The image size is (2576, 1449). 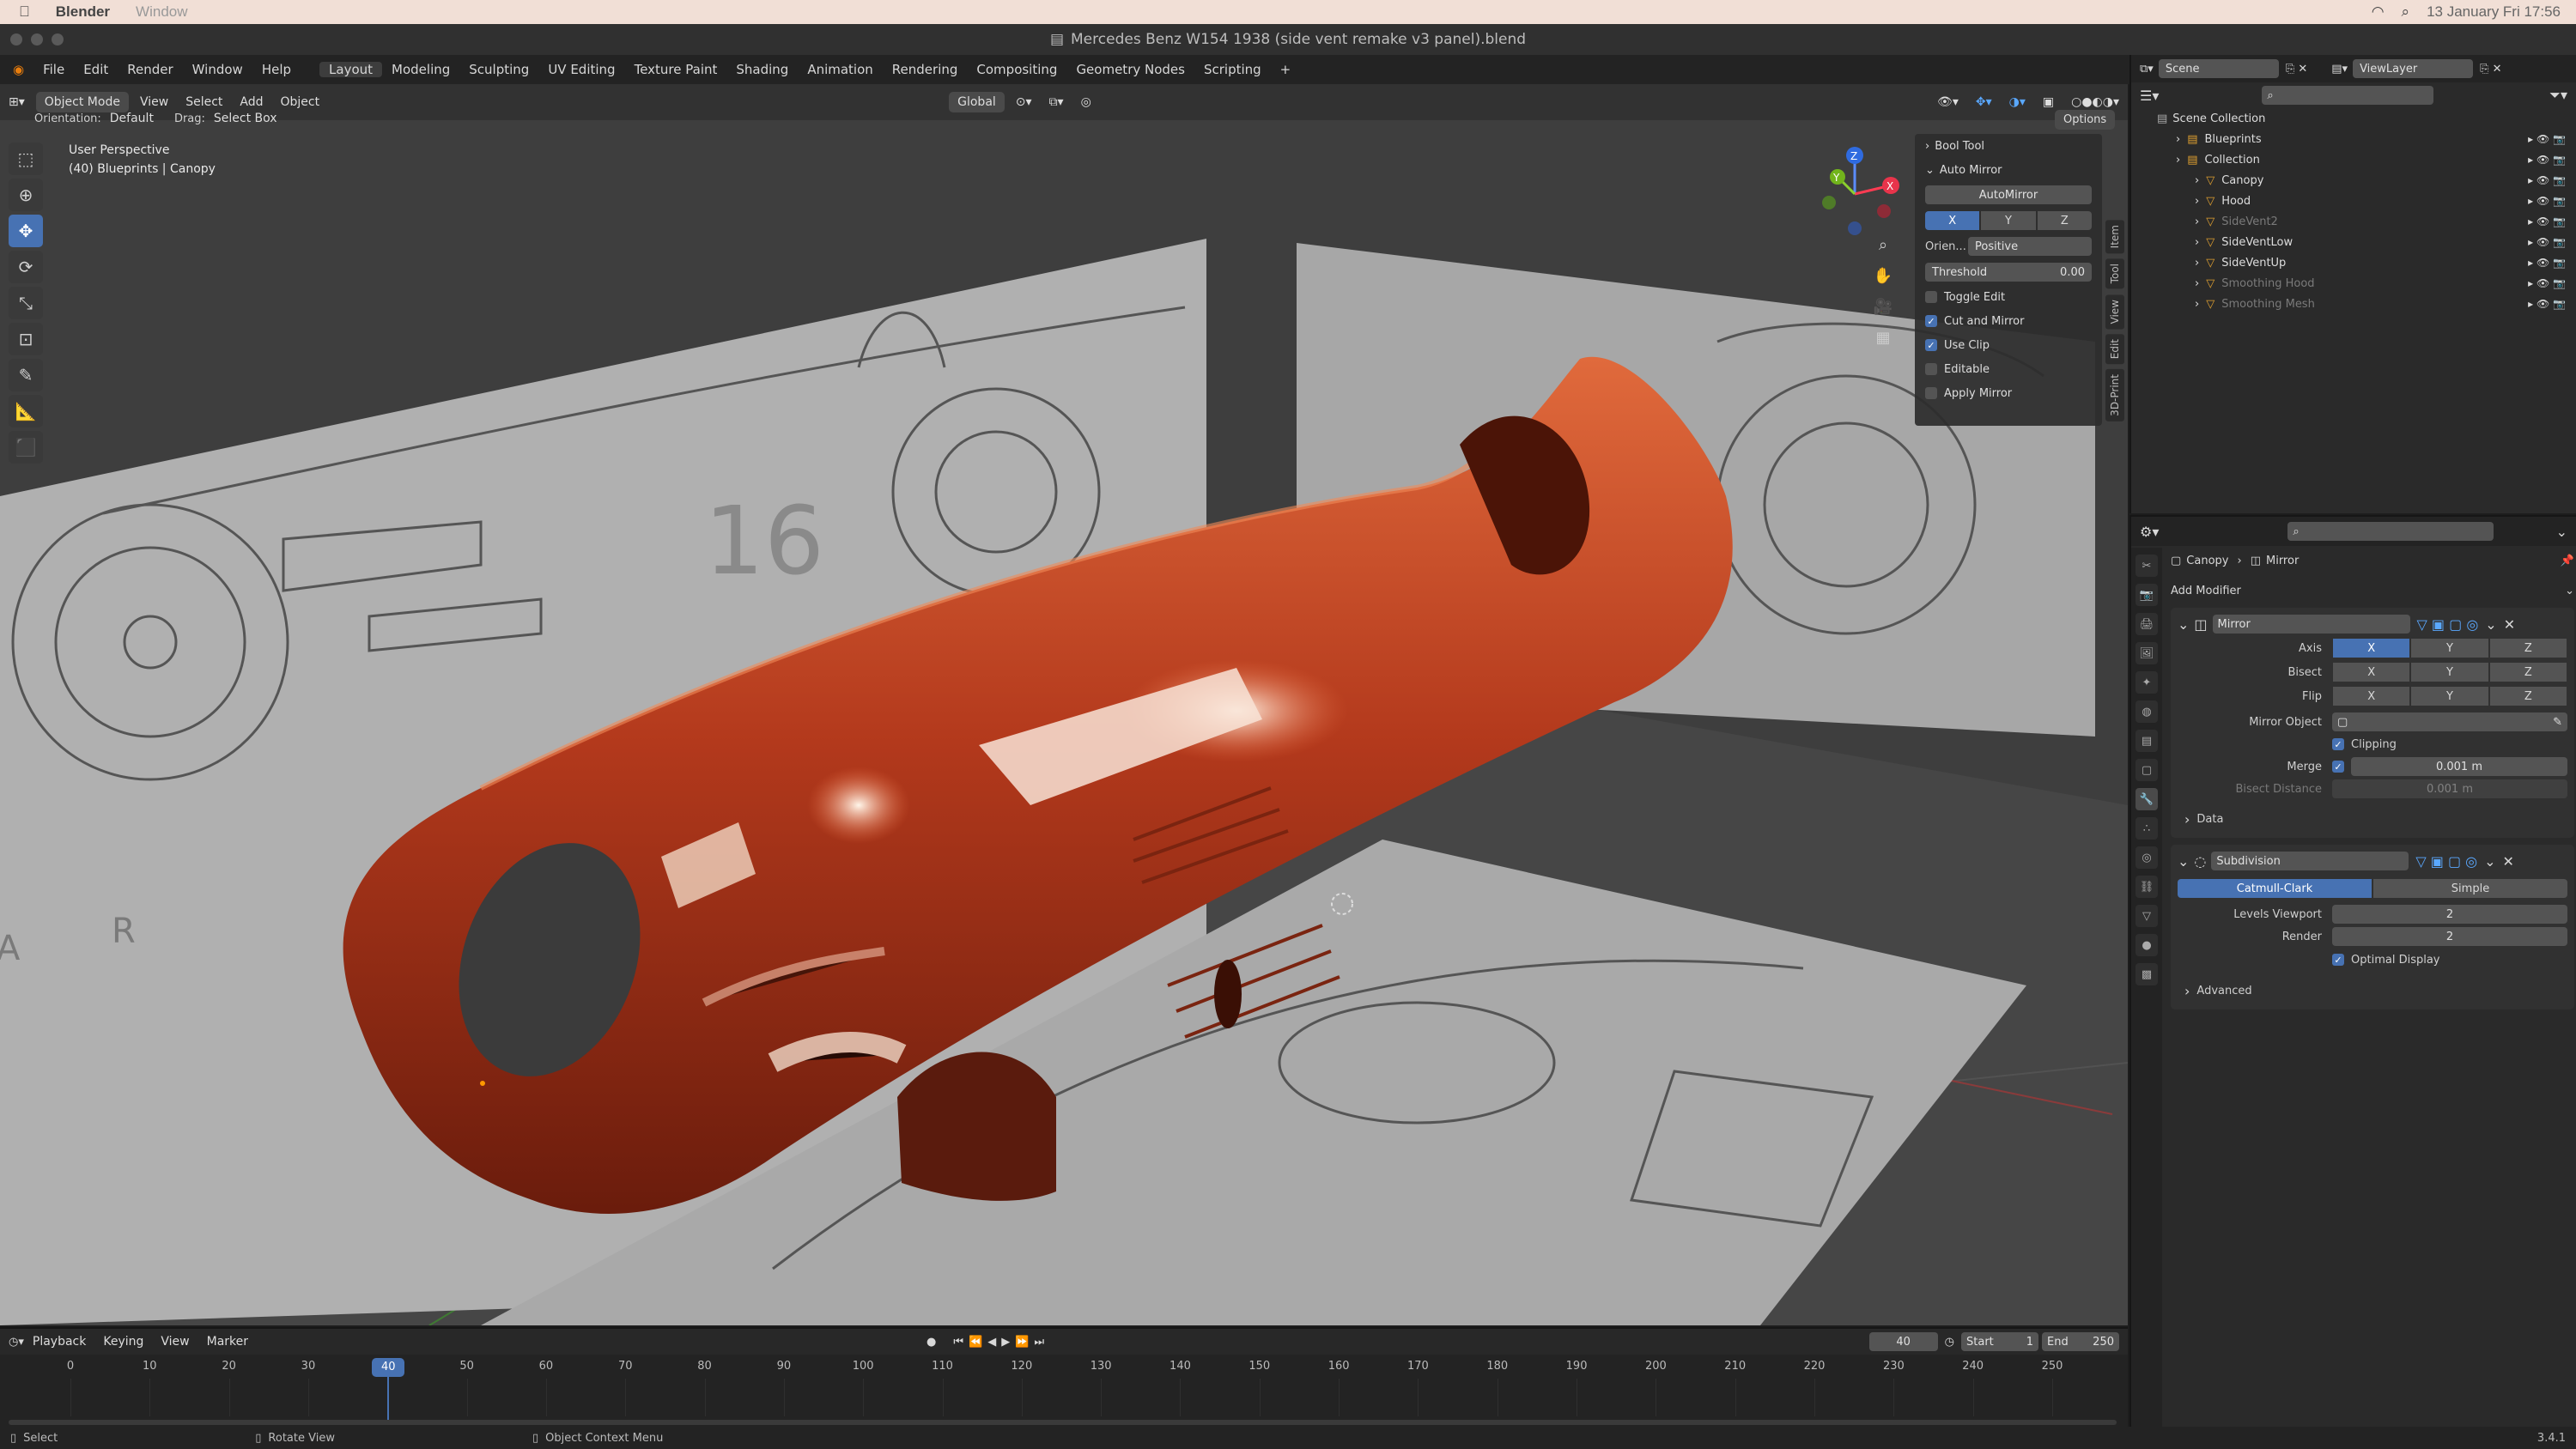 What do you see at coordinates (499, 69) in the screenshot?
I see `tab-sculpting: Sculpting` at bounding box center [499, 69].